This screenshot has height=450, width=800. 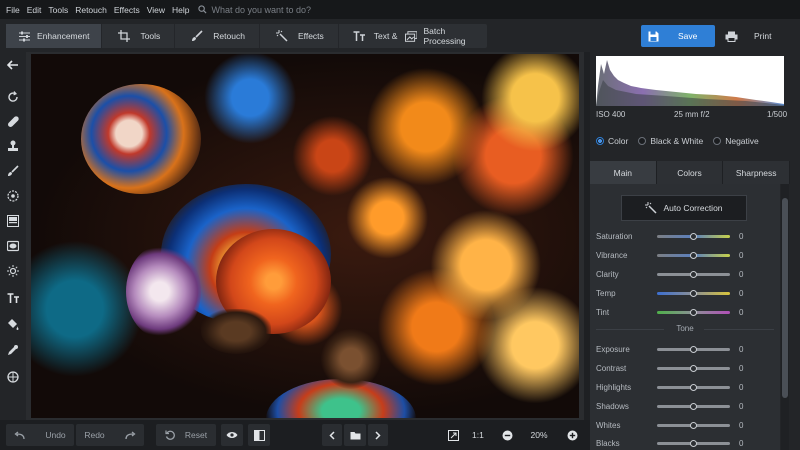 I want to click on reset-label: Reset, so click(x=196, y=435).